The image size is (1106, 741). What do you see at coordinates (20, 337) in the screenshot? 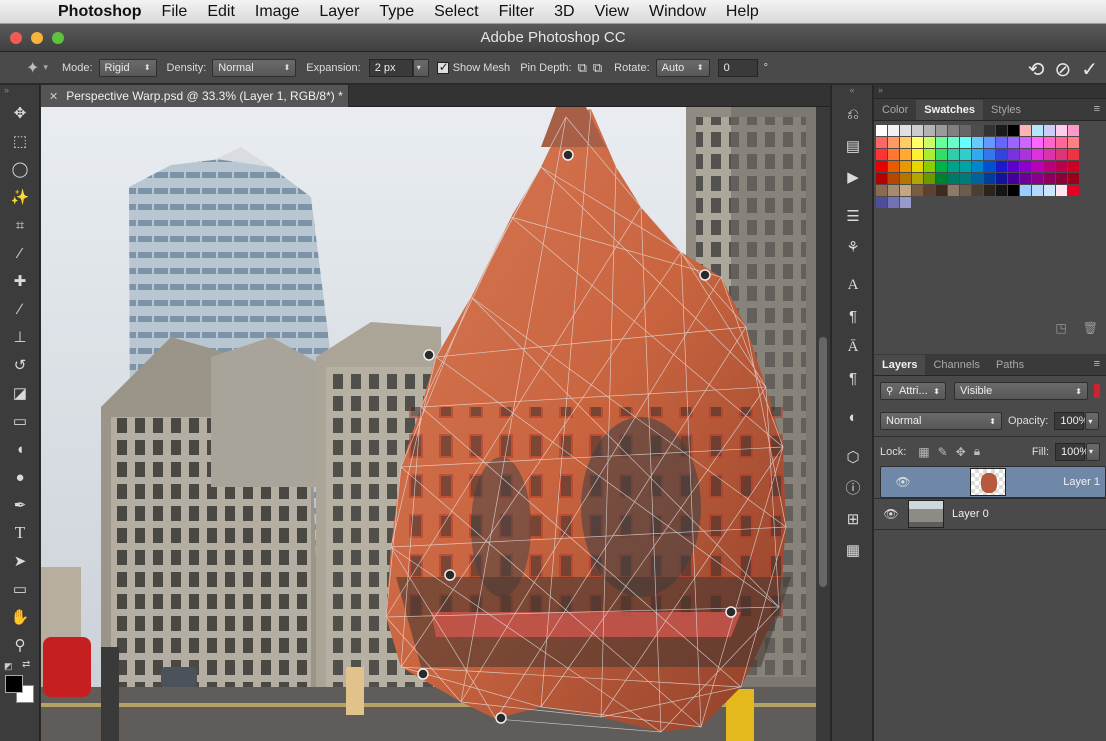
I see `clone-stamp-tool-icon: ⊥` at bounding box center [20, 337].